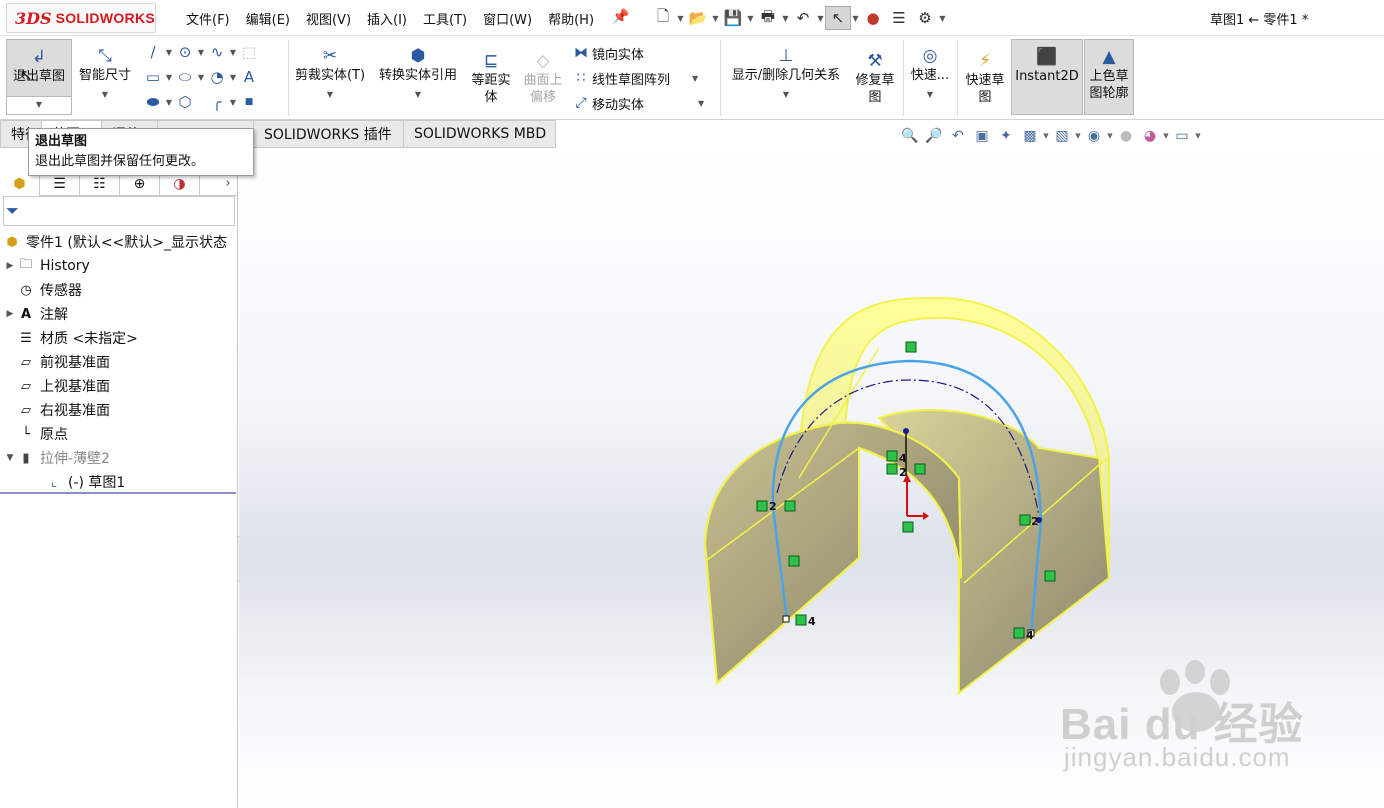  Describe the element at coordinates (491, 79) in the screenshot. I see `offset-entities-button: ⊑ 等距实 体` at that location.